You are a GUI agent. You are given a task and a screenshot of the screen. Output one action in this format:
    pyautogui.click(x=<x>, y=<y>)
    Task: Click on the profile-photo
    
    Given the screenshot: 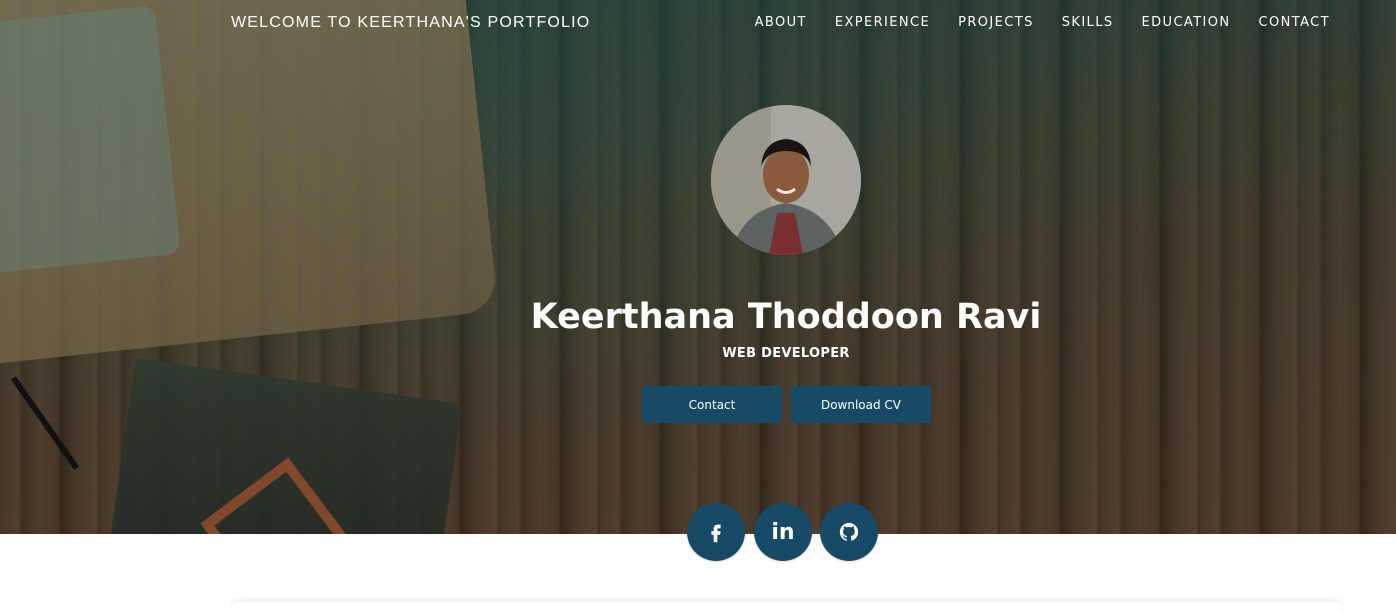 What is the action you would take?
    pyautogui.click(x=786, y=180)
    